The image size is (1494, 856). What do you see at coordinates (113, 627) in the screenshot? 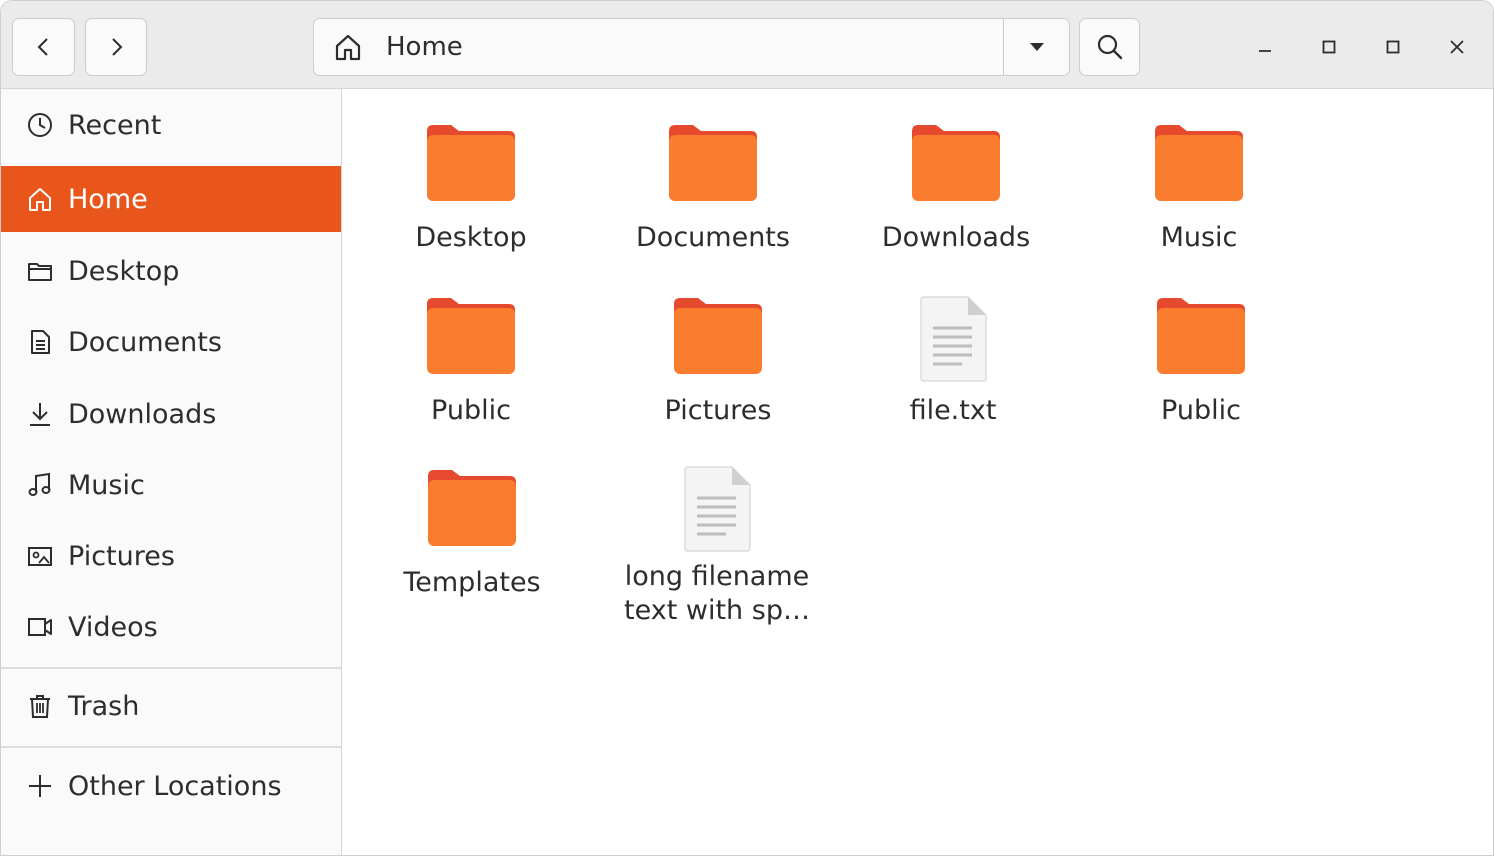
I see `sidebar-item-label: Videos` at bounding box center [113, 627].